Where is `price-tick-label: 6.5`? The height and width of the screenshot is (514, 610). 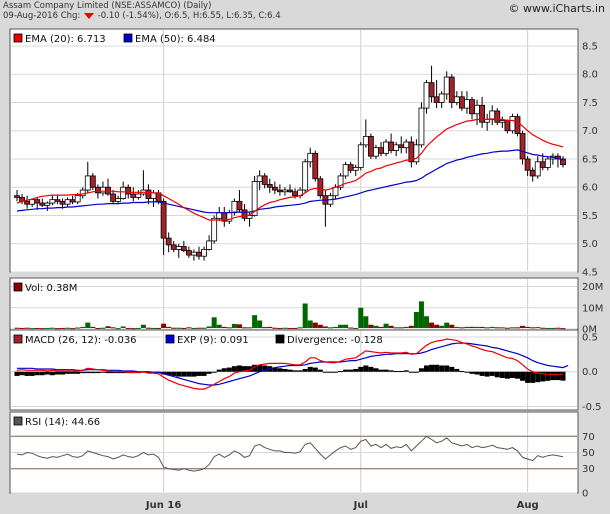
price-tick-label: 6.5 is located at coordinates (590, 159).